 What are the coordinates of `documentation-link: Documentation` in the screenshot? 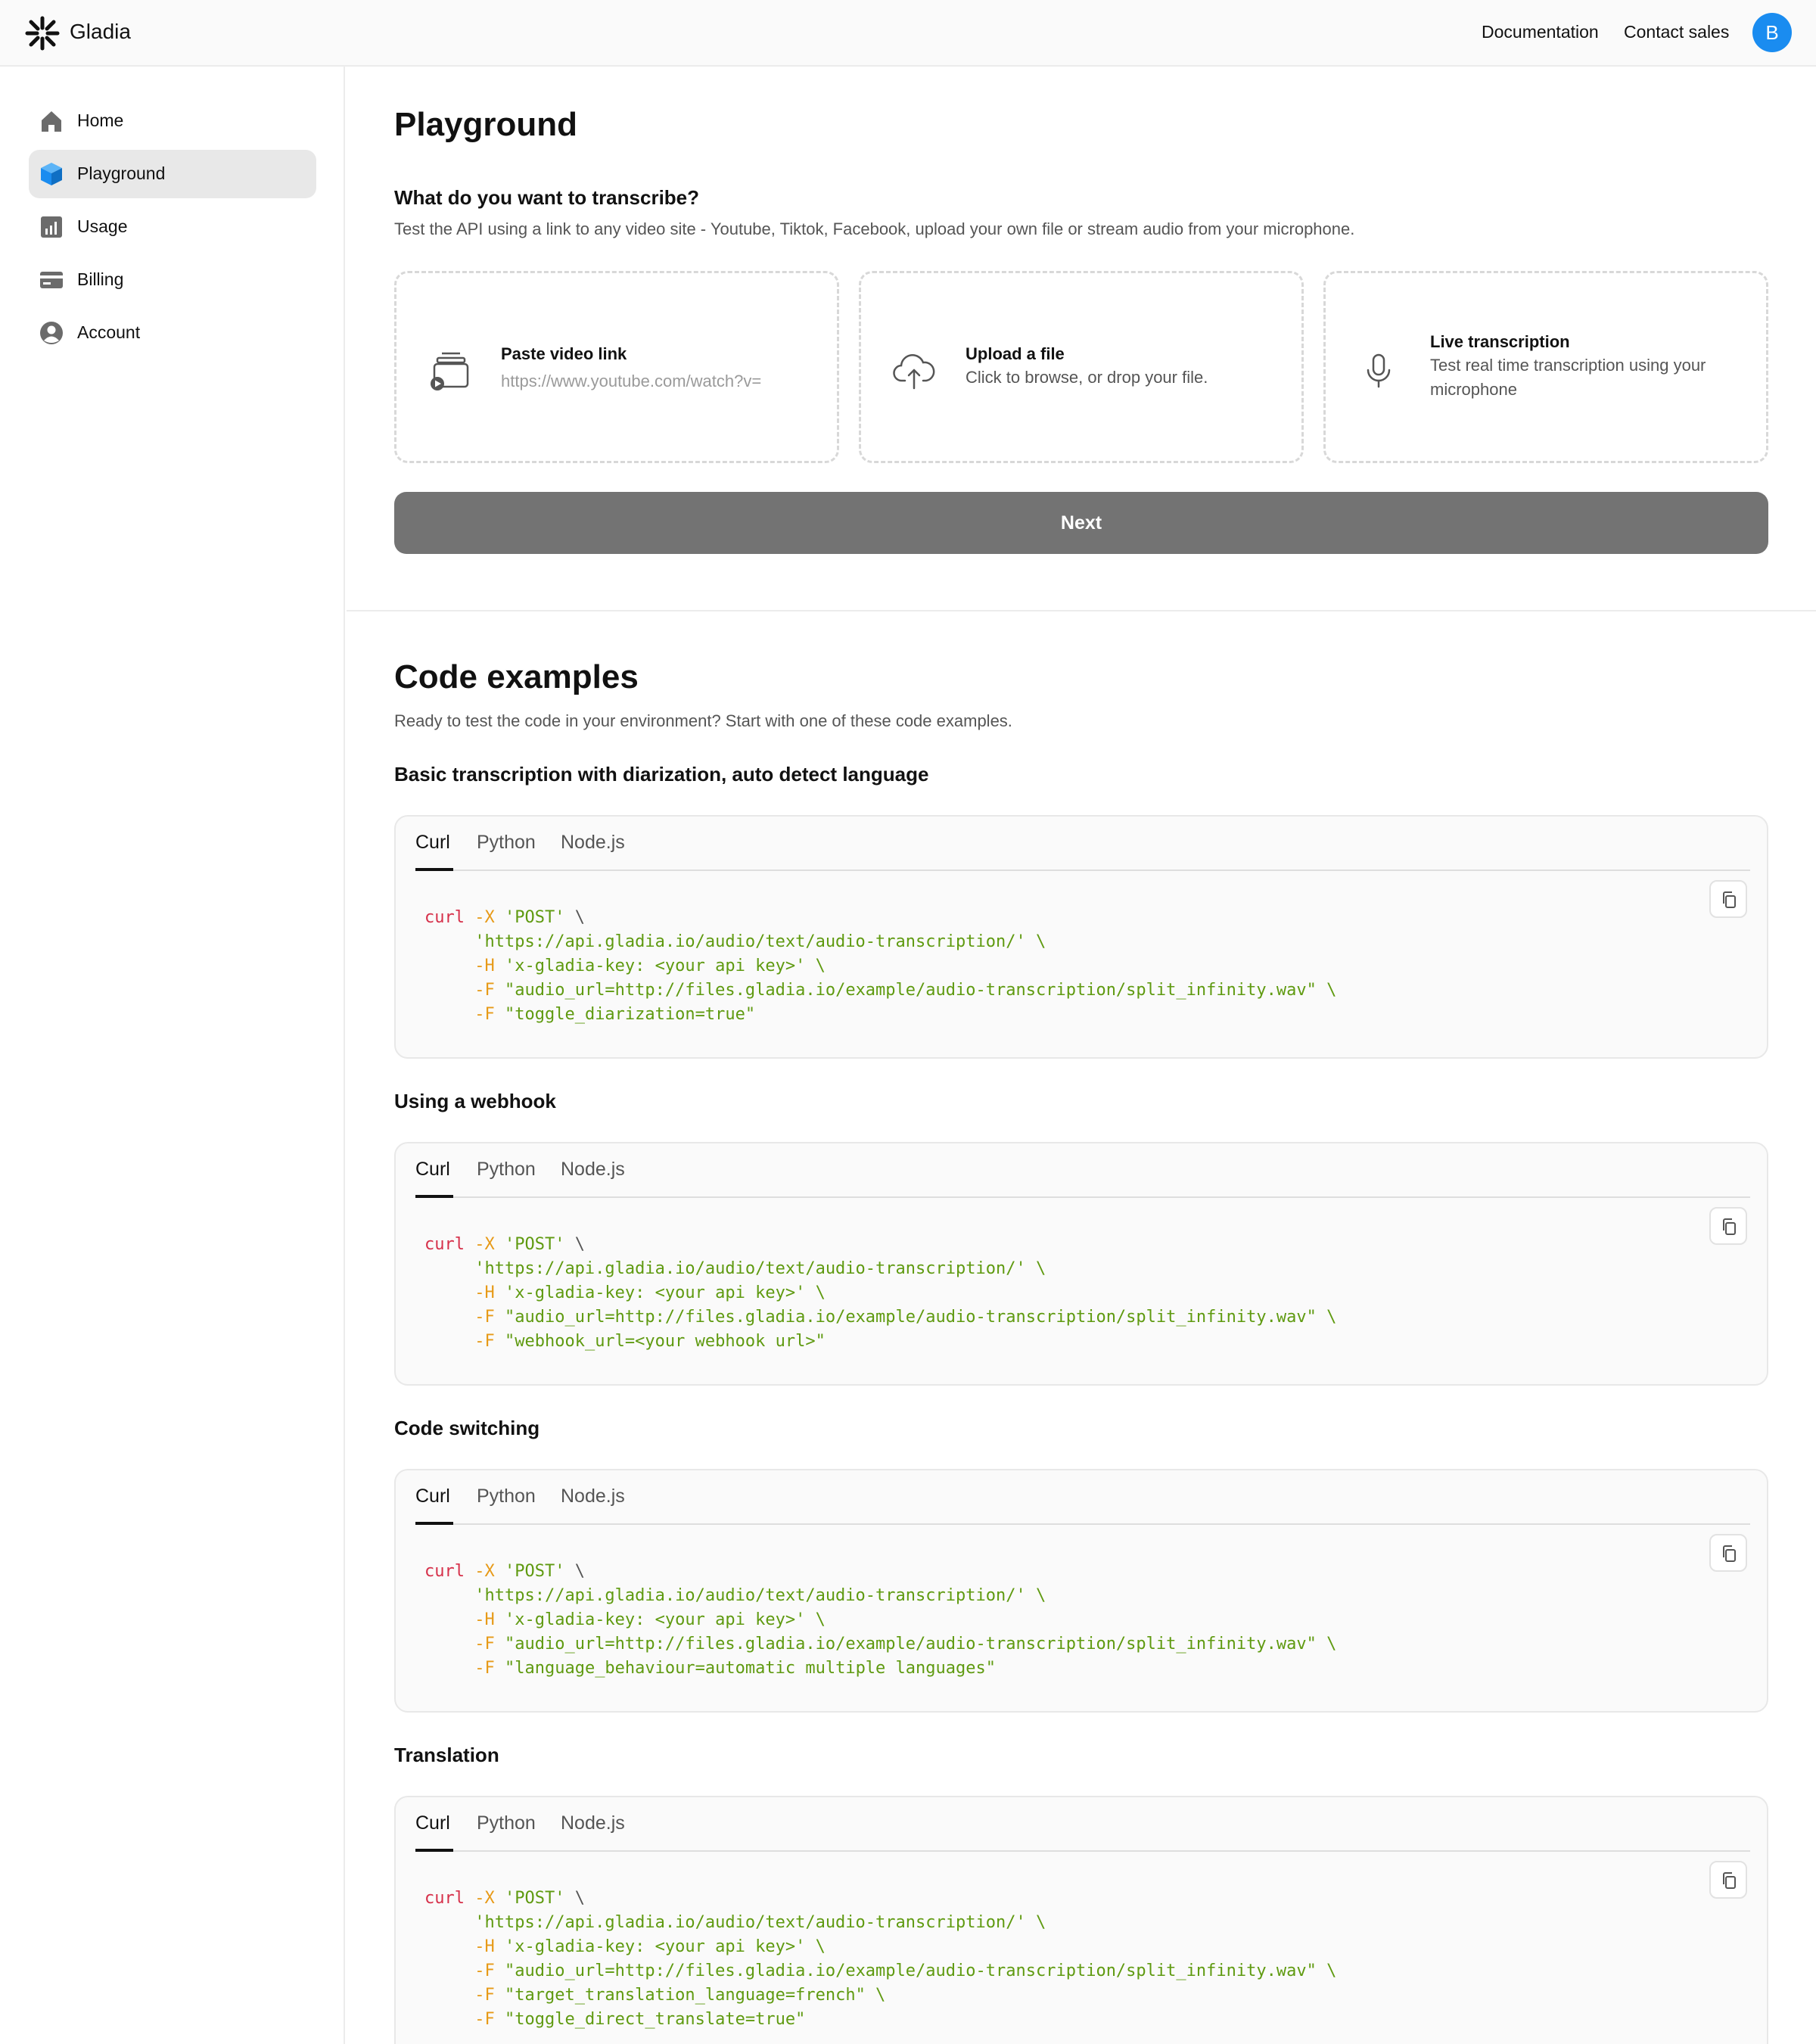 It's located at (1541, 32).